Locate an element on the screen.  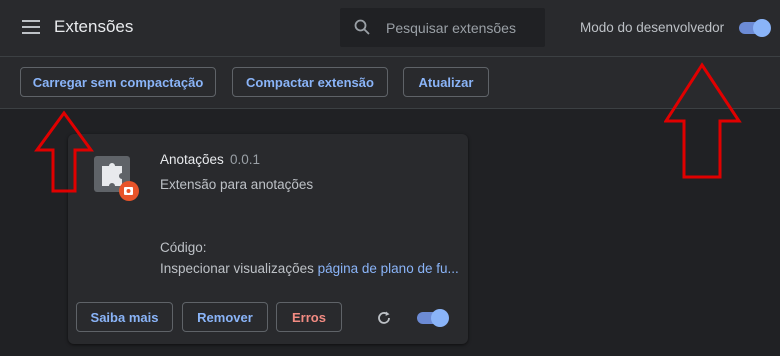
remove-button: Remover is located at coordinates (225, 317).